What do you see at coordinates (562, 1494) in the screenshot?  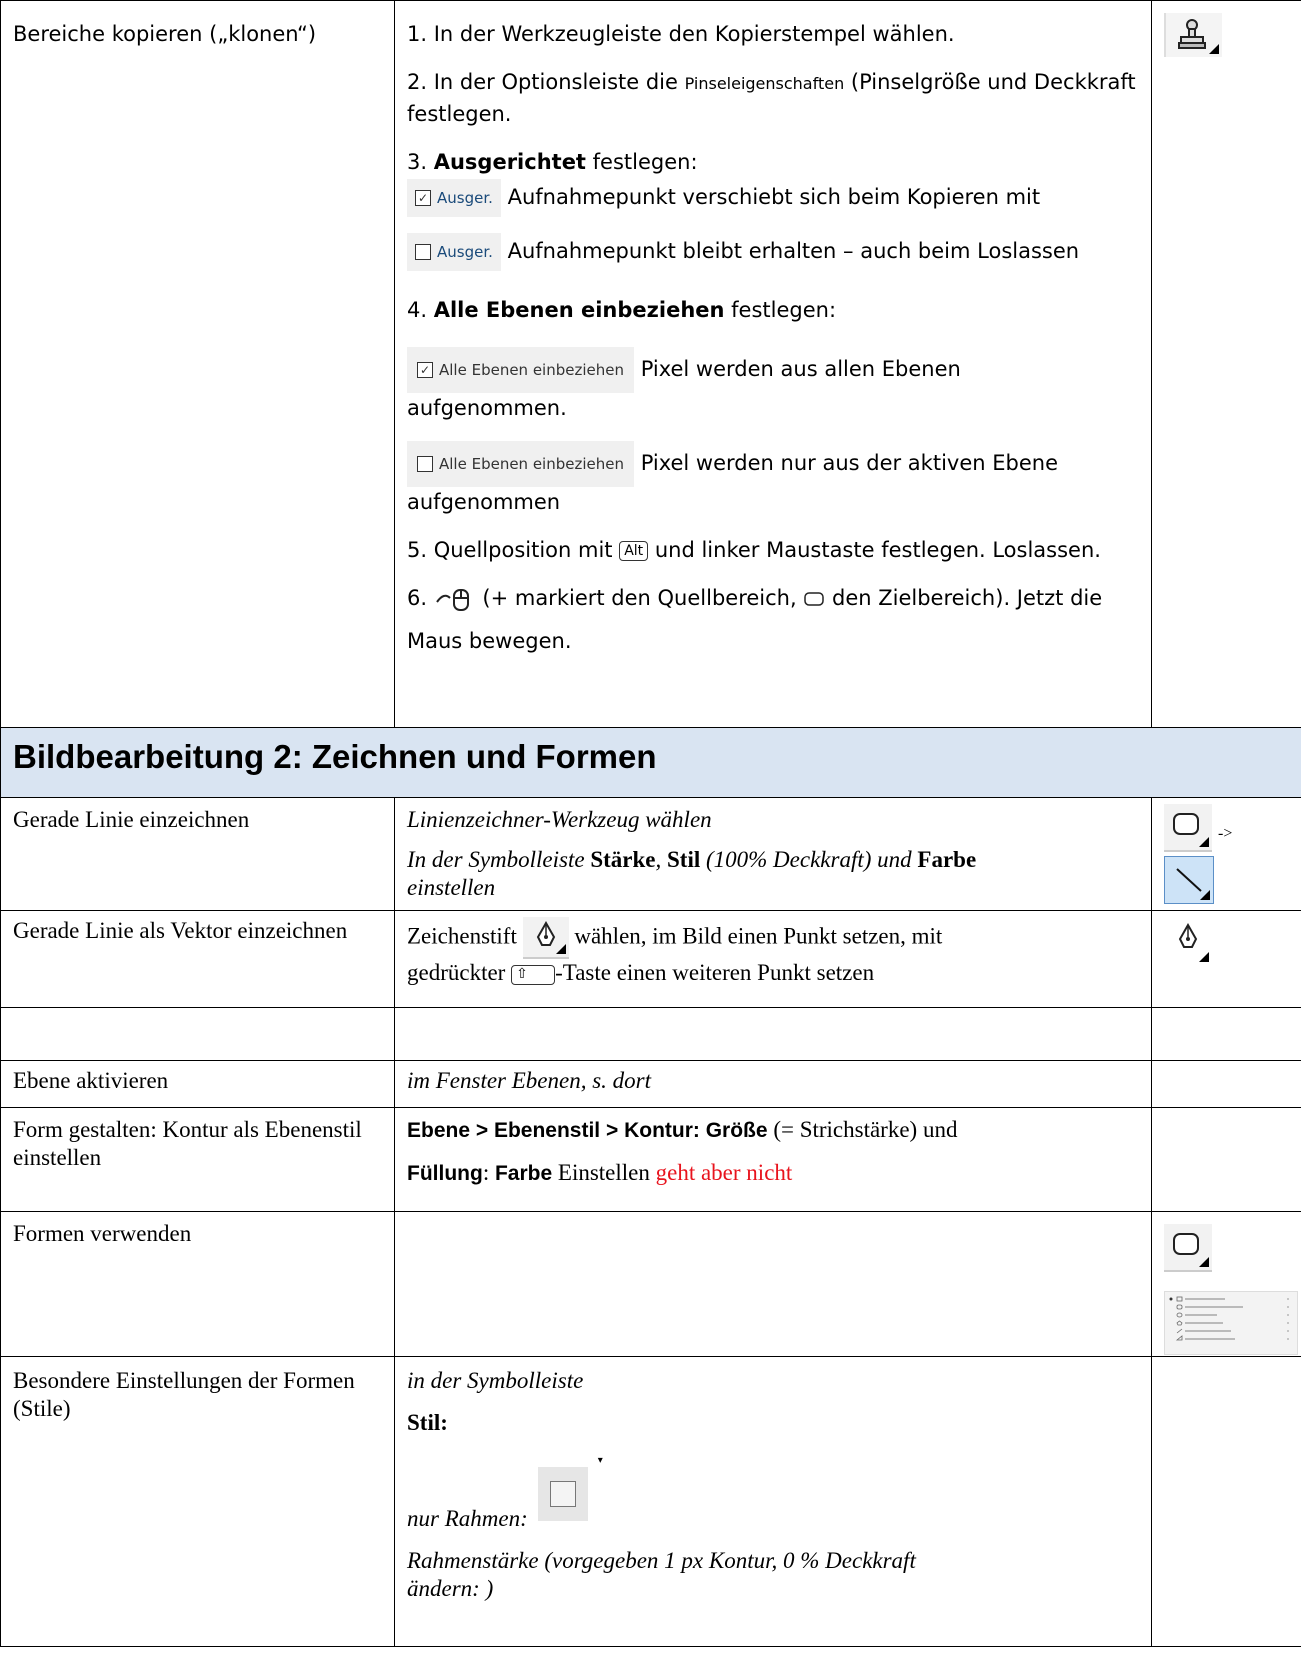 I see `frame-only-style-icon` at bounding box center [562, 1494].